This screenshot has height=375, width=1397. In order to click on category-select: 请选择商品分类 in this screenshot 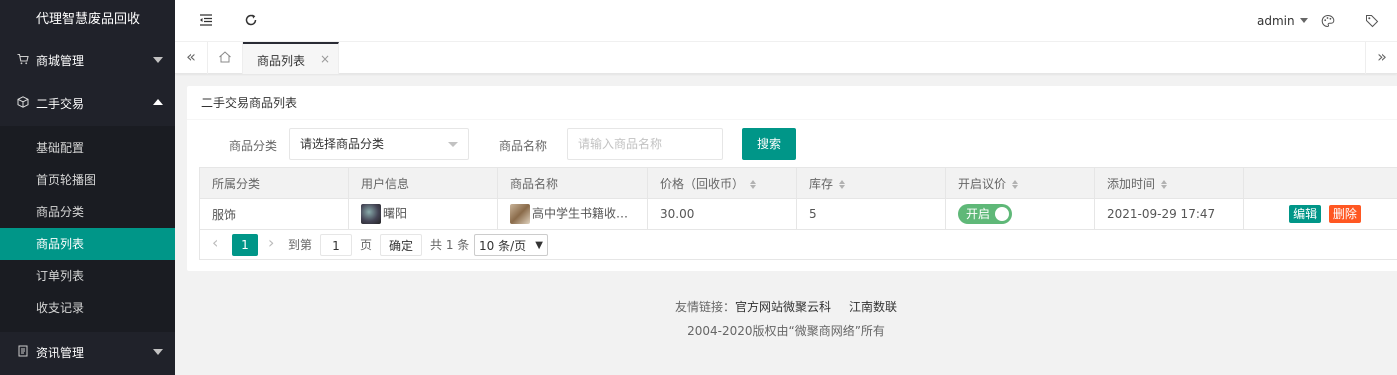, I will do `click(379, 144)`.